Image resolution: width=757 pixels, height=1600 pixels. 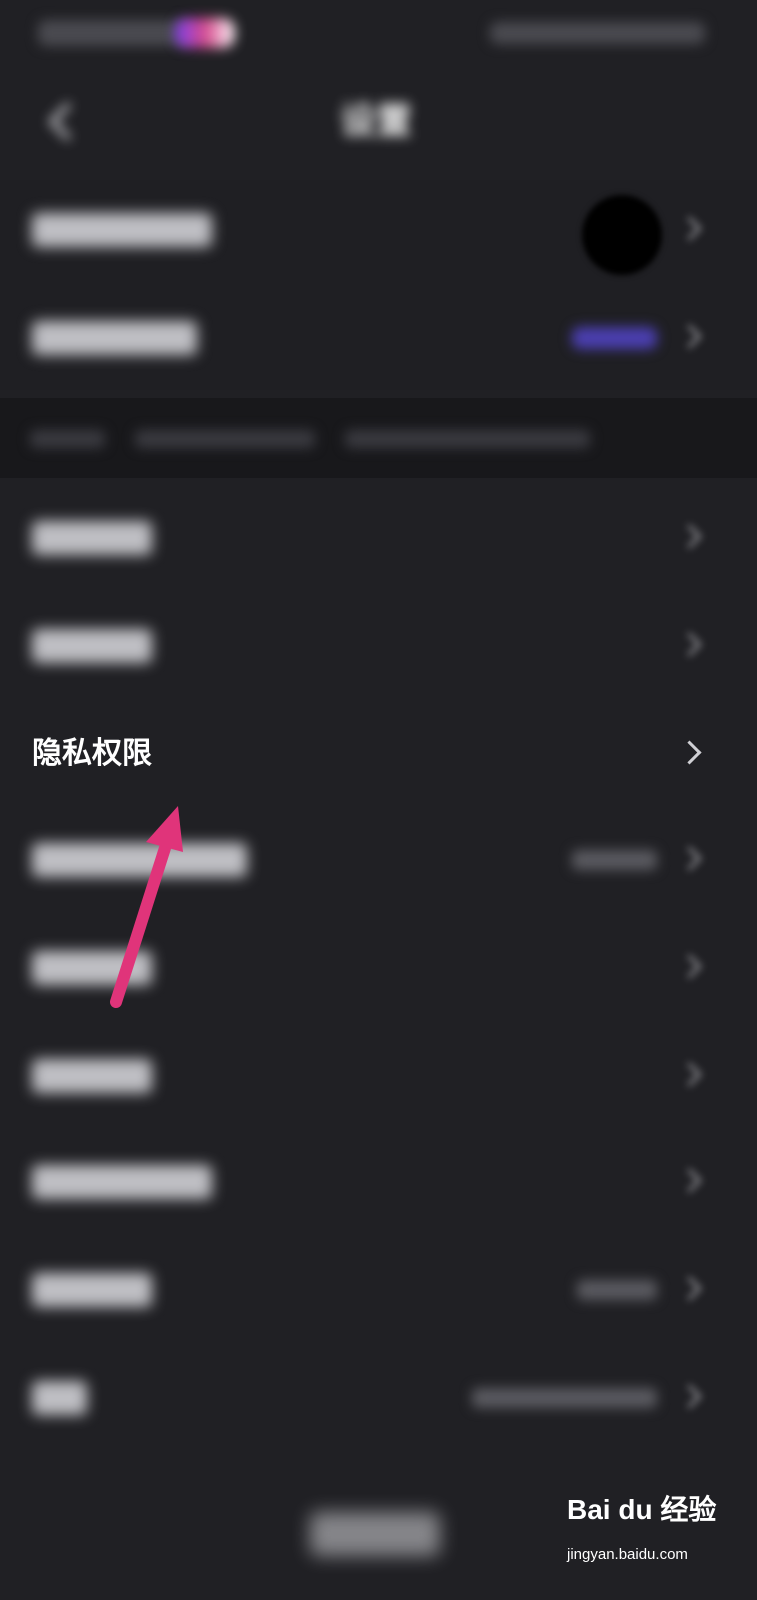 I want to click on watermark-url: jingyan.baidu.com, so click(x=627, y=1554).